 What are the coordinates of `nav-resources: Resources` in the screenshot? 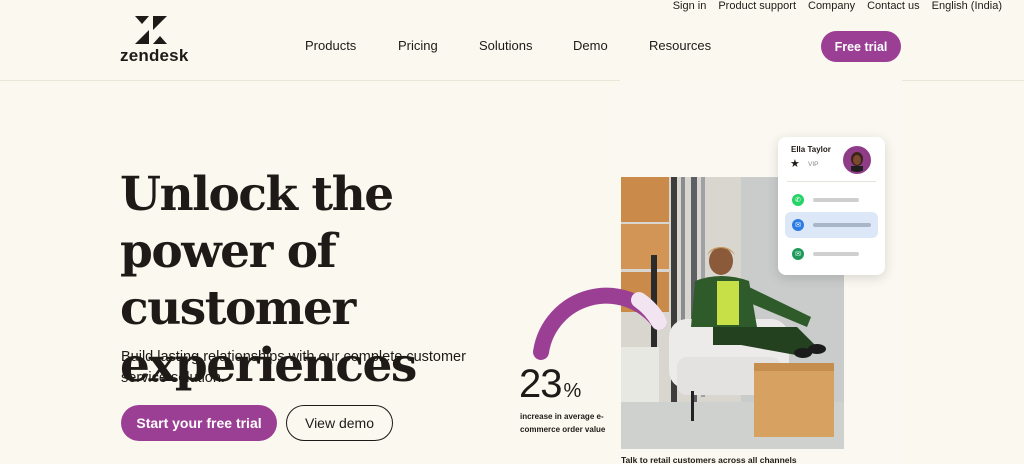 It's located at (680, 45).